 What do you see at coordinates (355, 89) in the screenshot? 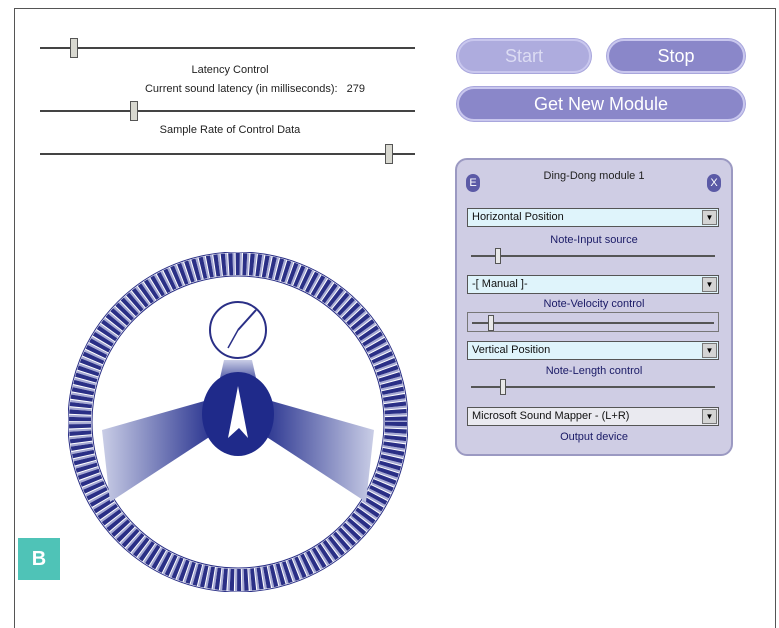
I see `latency-value: 279` at bounding box center [355, 89].